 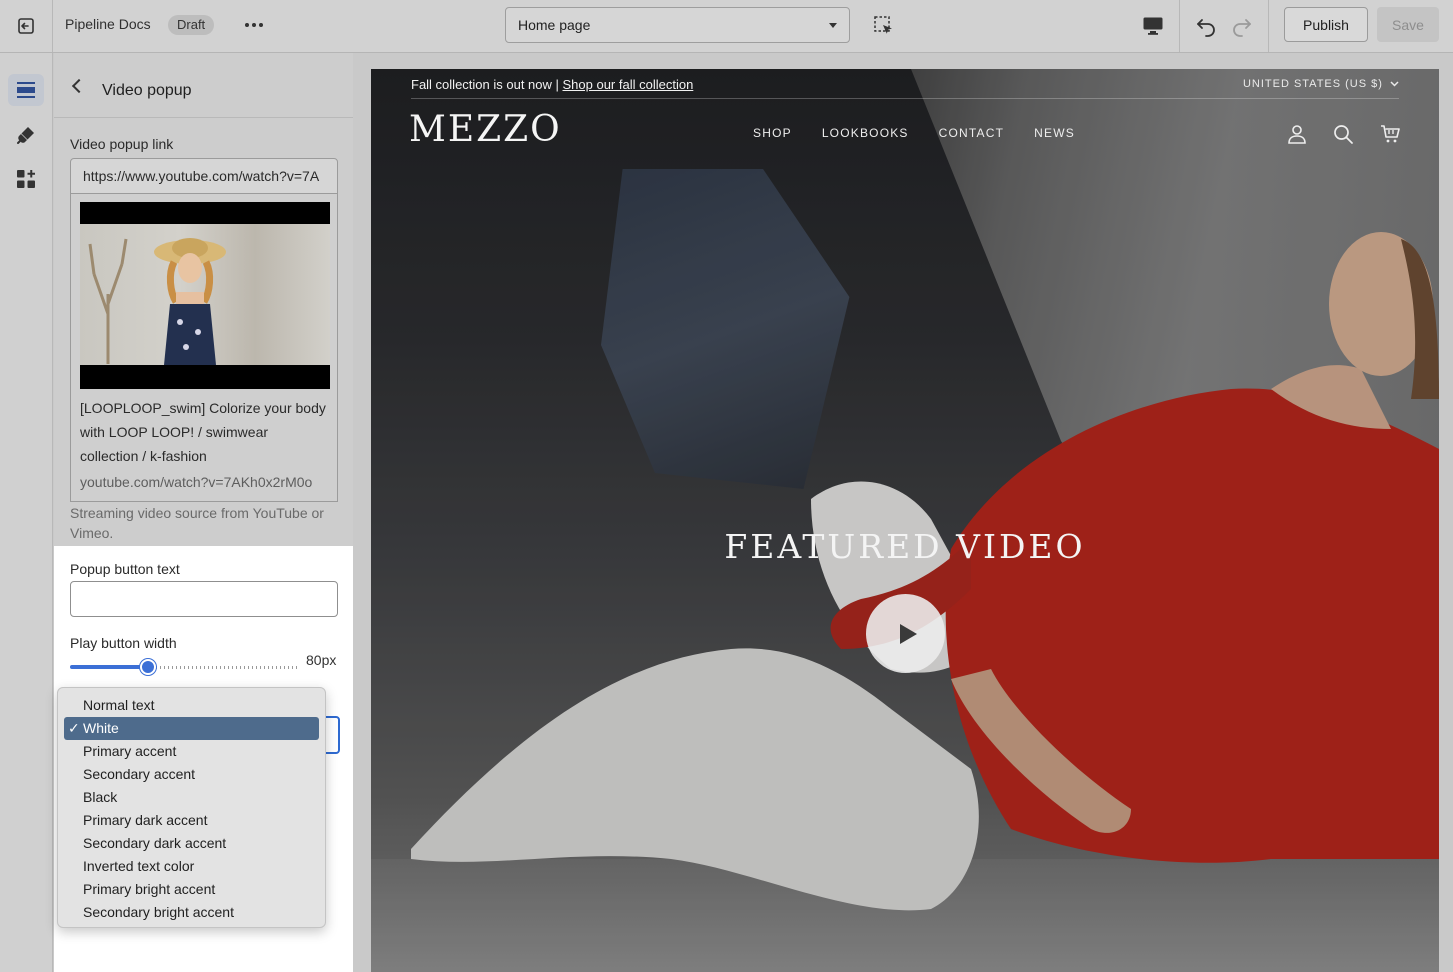 I want to click on cart-button, so click(x=1390, y=134).